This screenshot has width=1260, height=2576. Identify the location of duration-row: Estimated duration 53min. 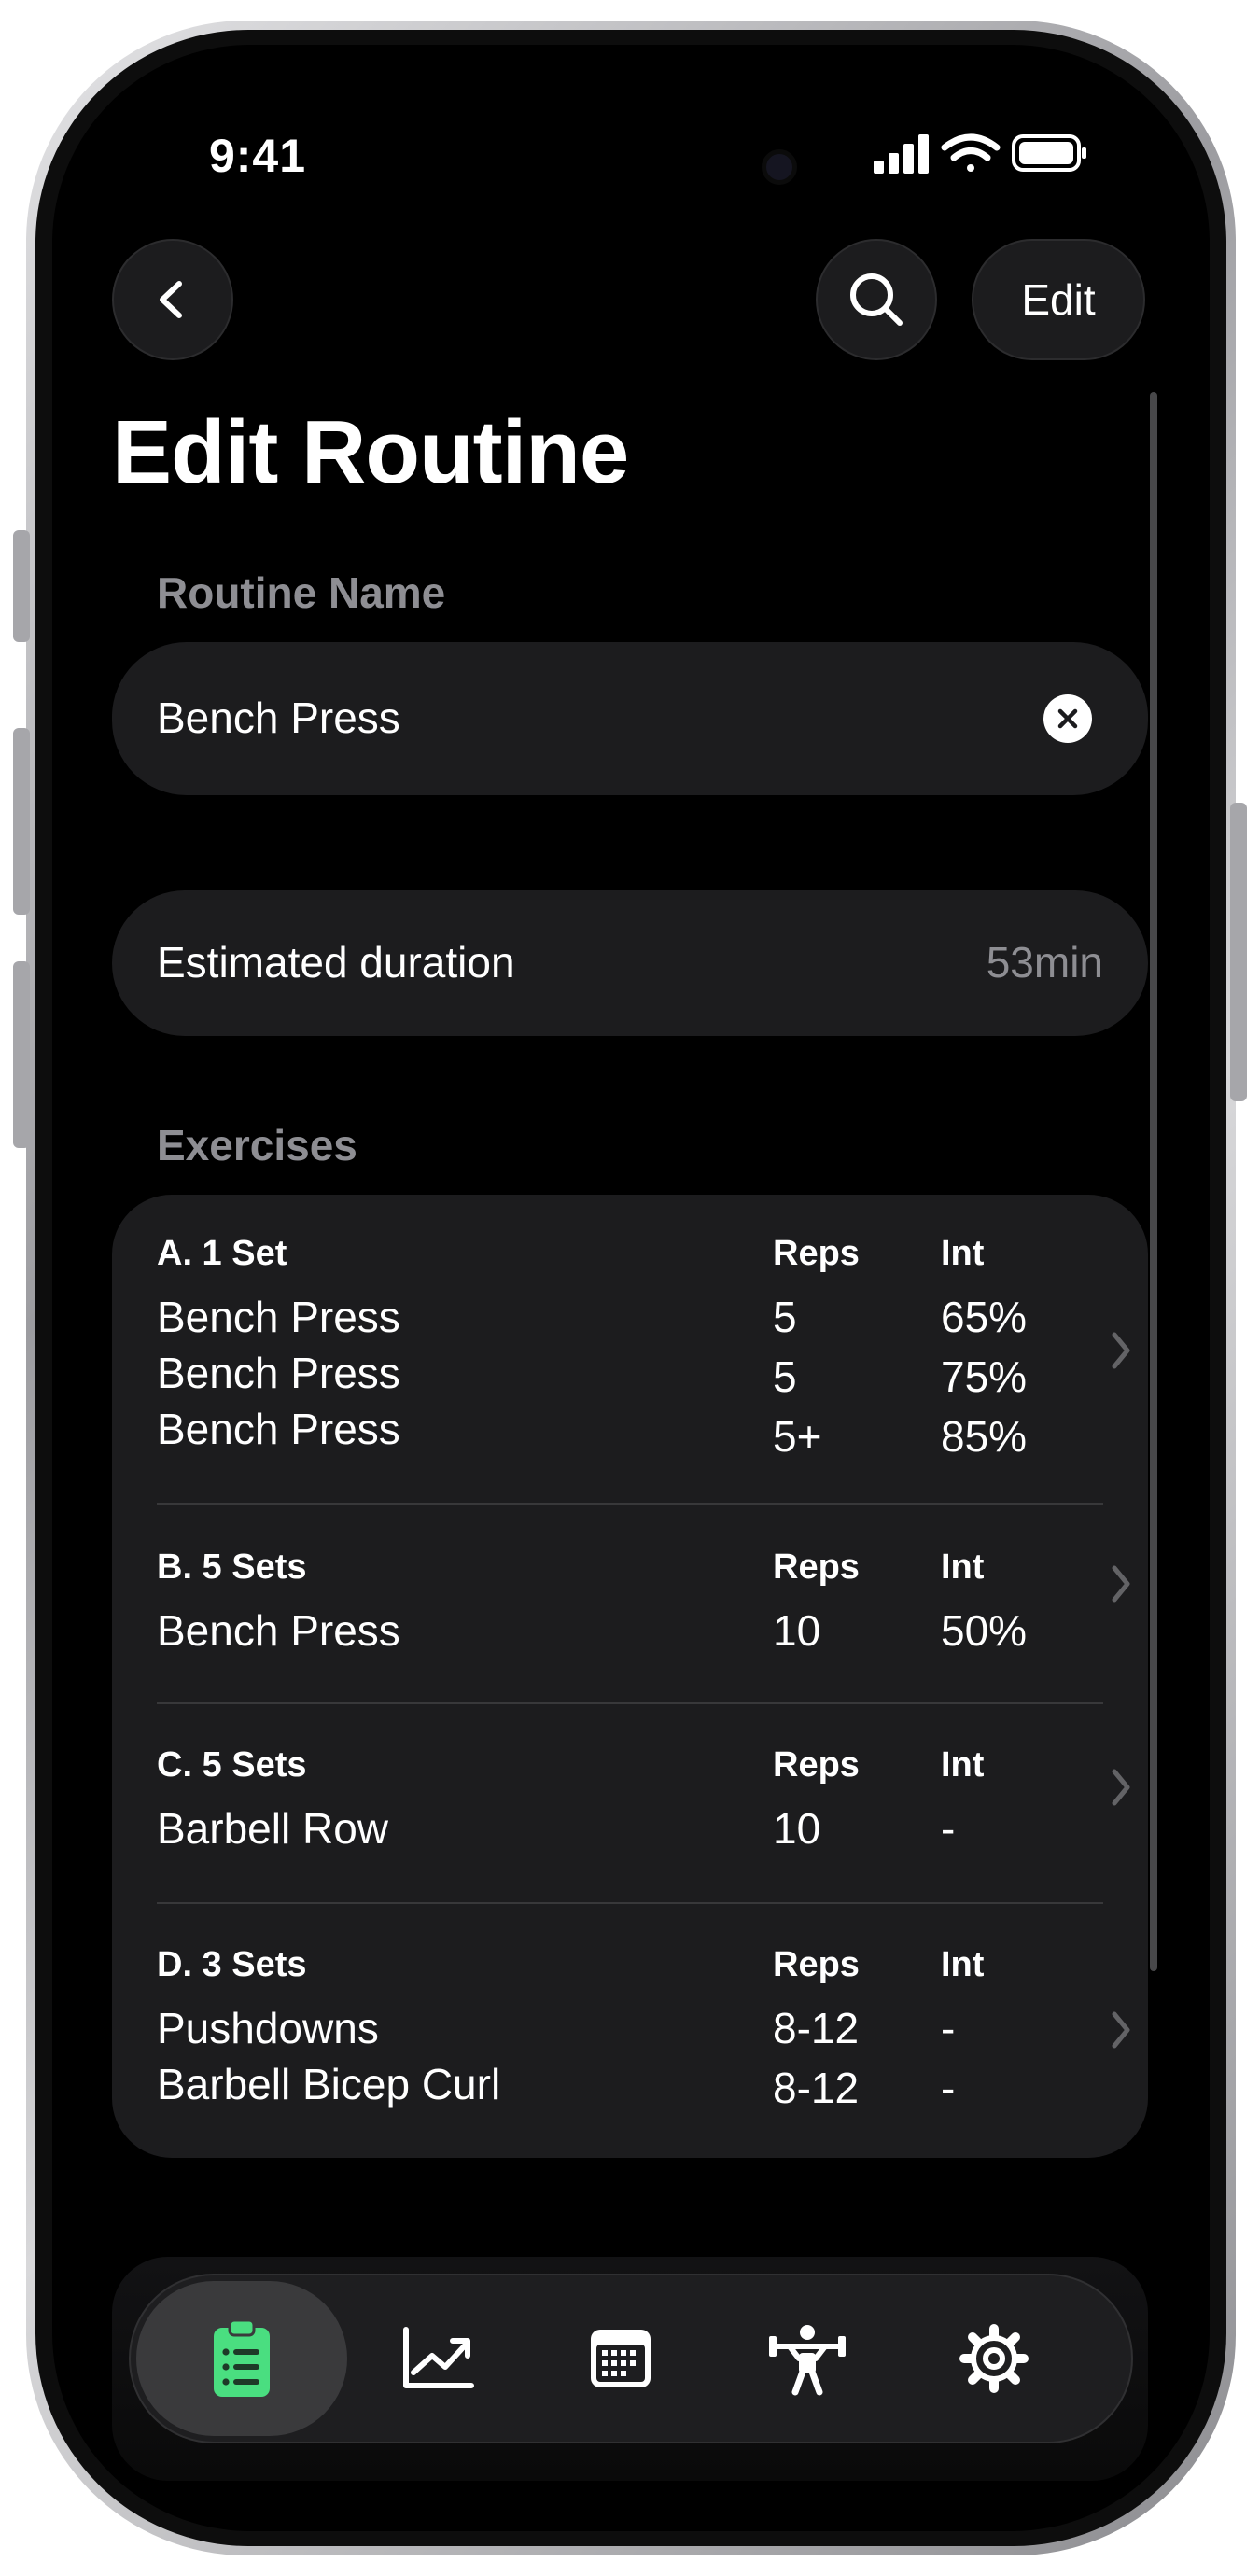
(630, 963).